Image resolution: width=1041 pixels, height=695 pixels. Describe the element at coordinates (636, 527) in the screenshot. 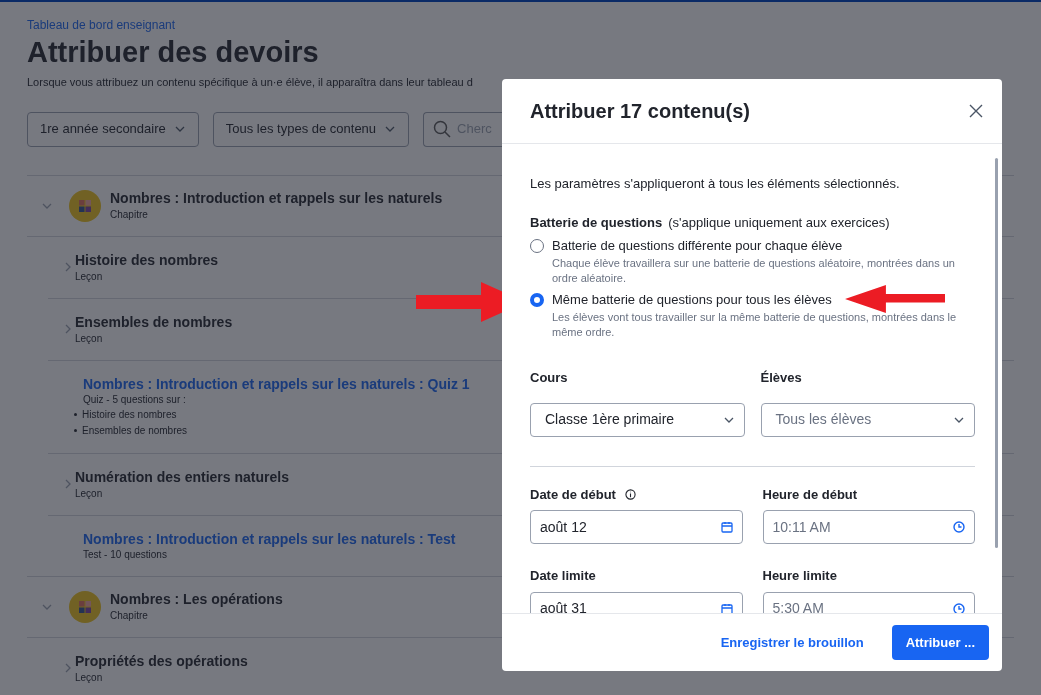

I see `date-field: août 12` at that location.